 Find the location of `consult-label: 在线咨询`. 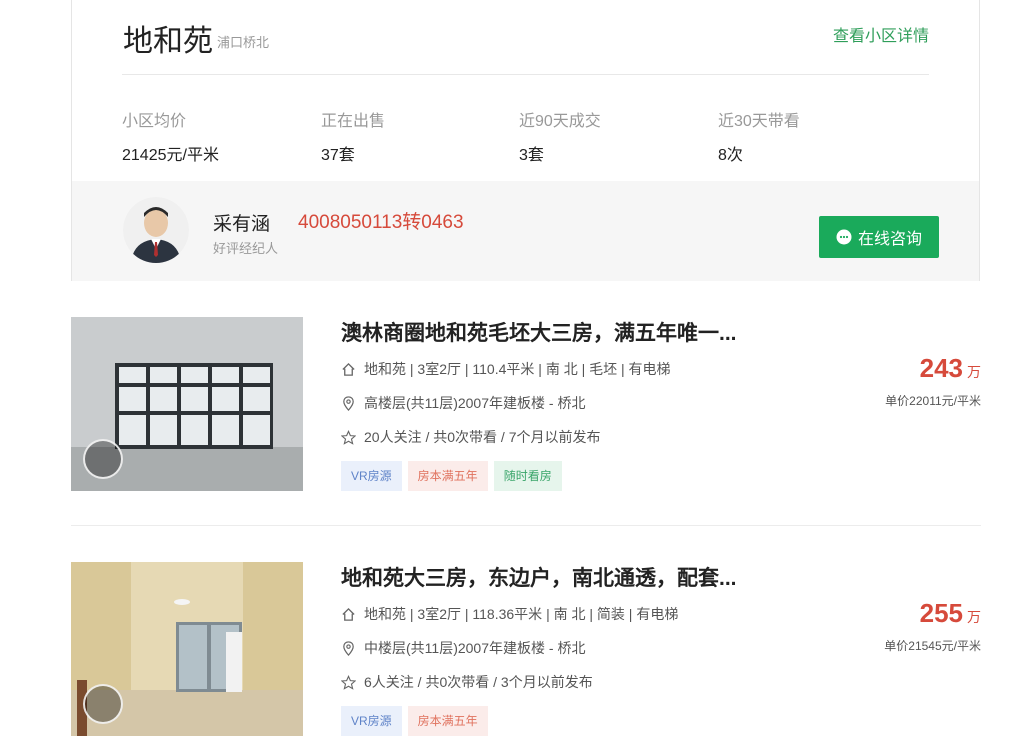

consult-label: 在线咨询 is located at coordinates (889, 239).